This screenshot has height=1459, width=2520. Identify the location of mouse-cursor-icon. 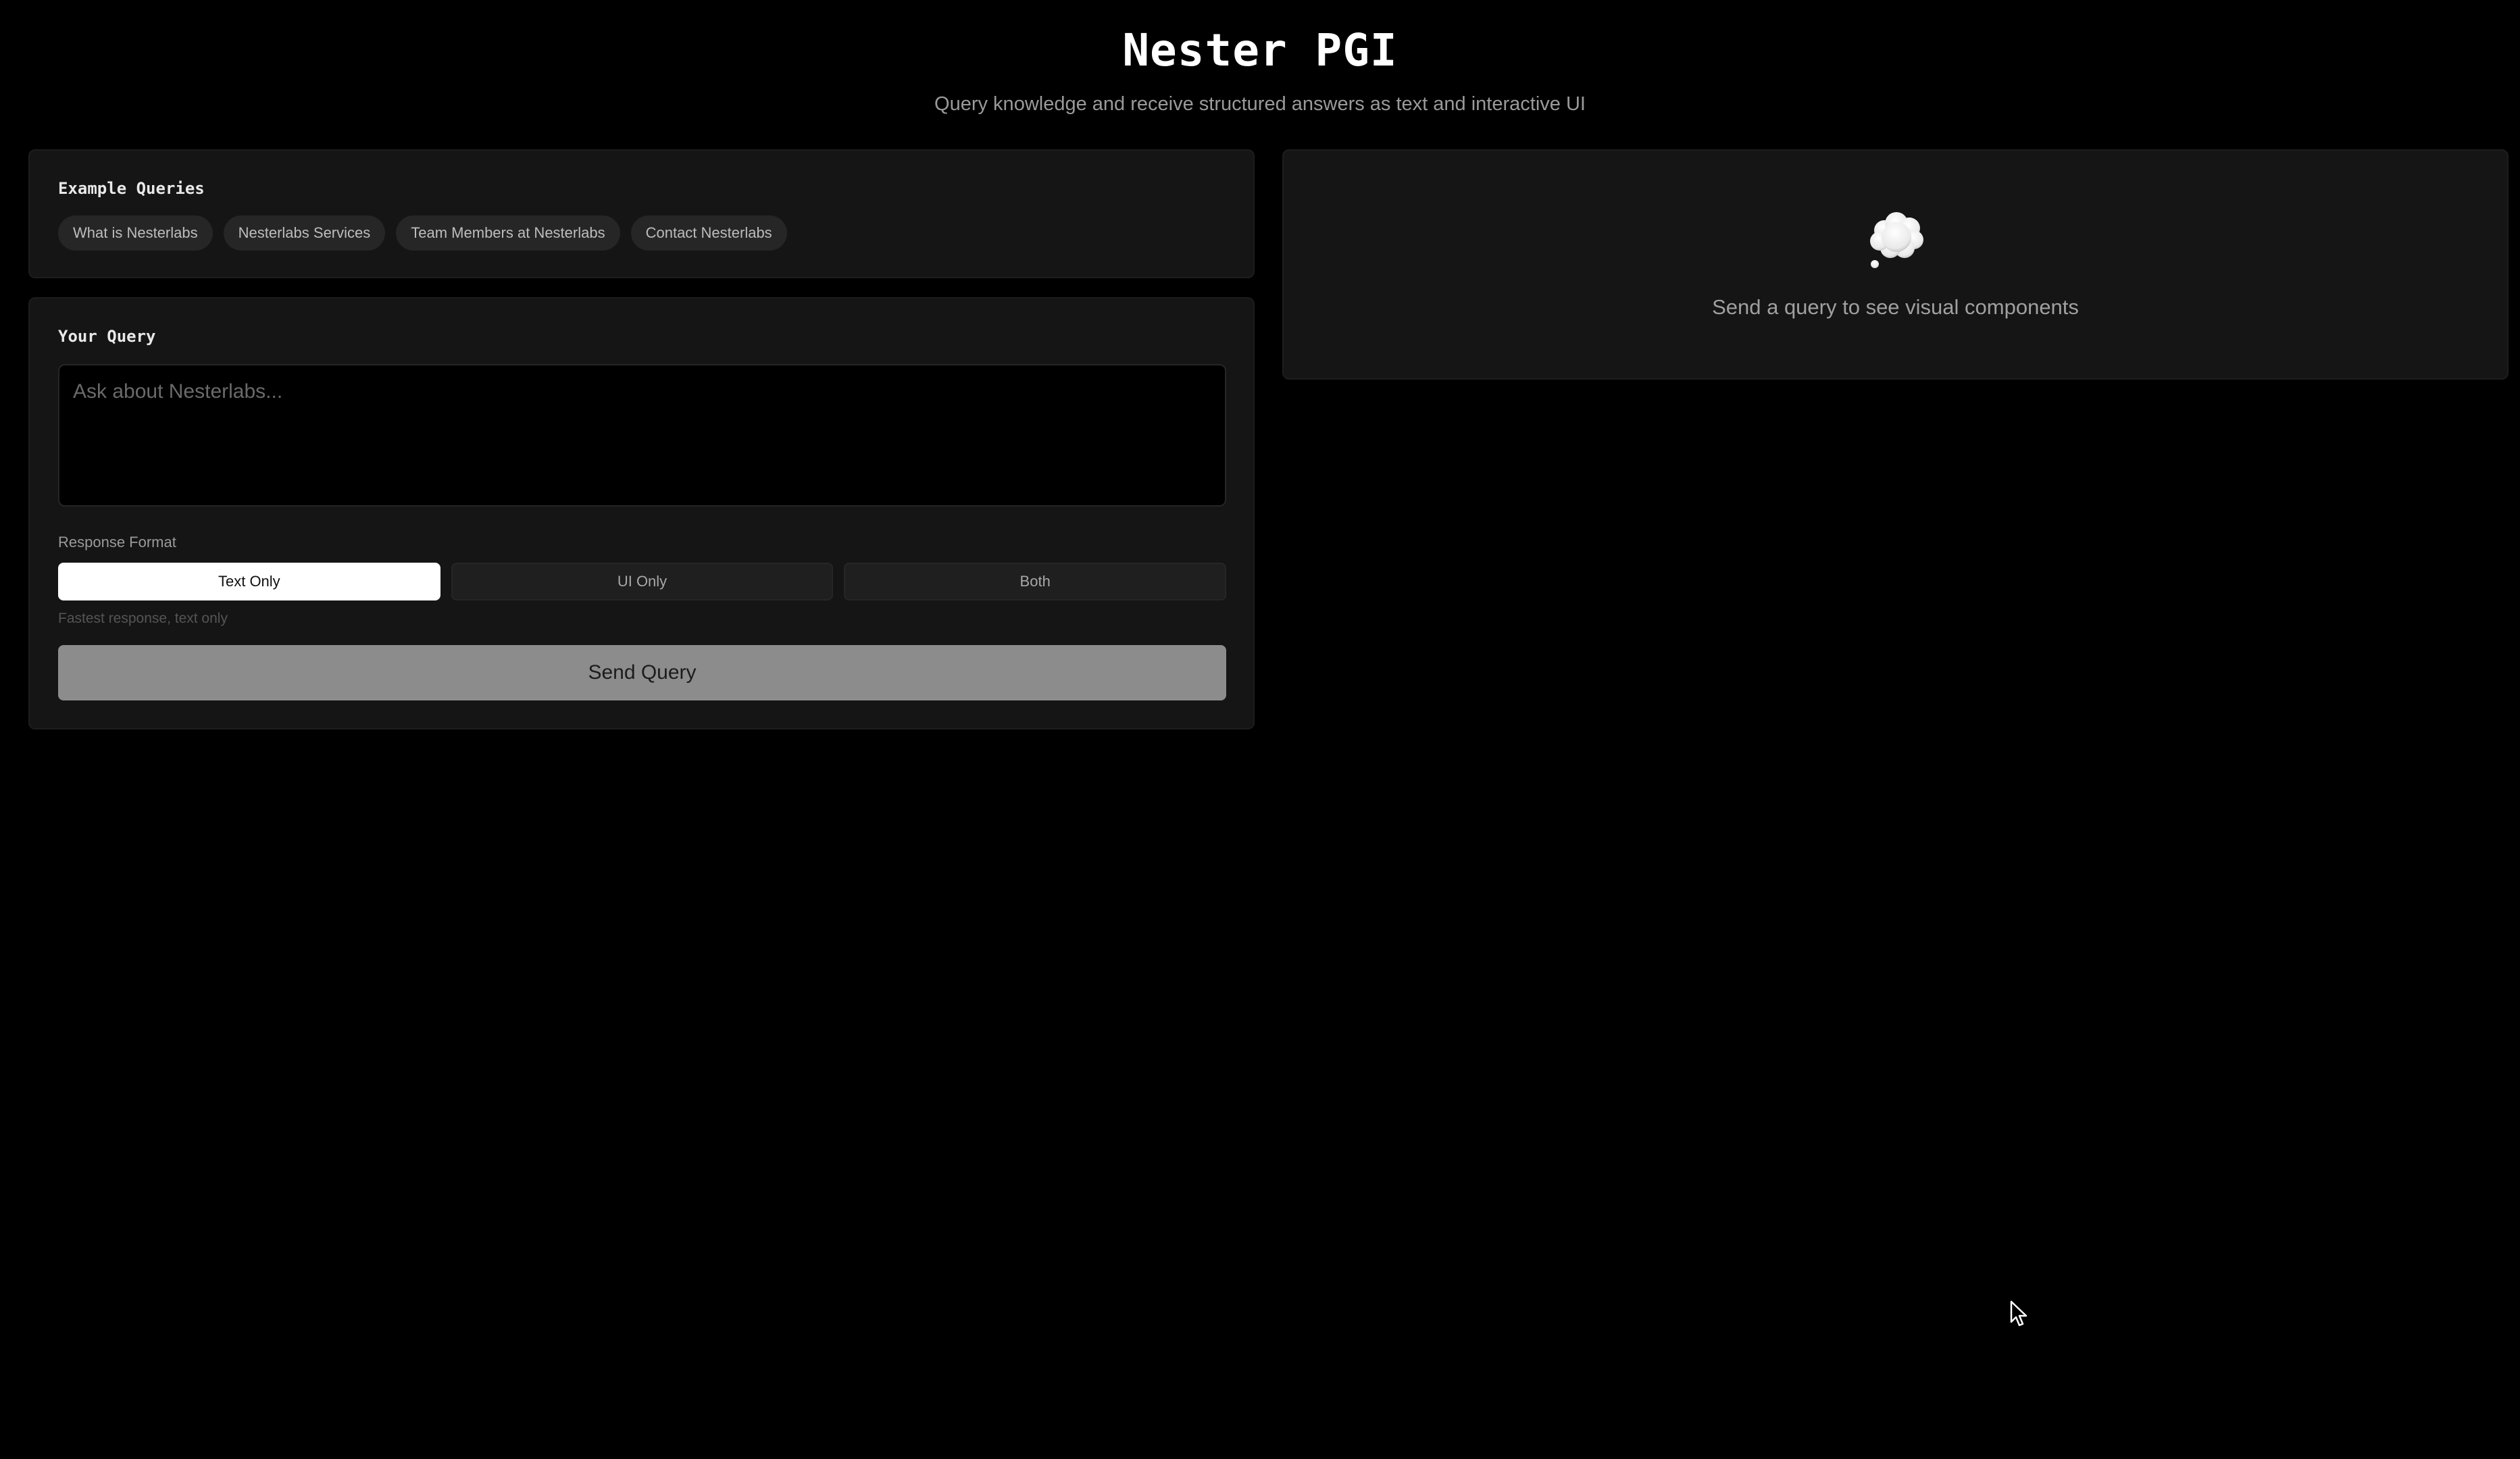
(2019, 1313).